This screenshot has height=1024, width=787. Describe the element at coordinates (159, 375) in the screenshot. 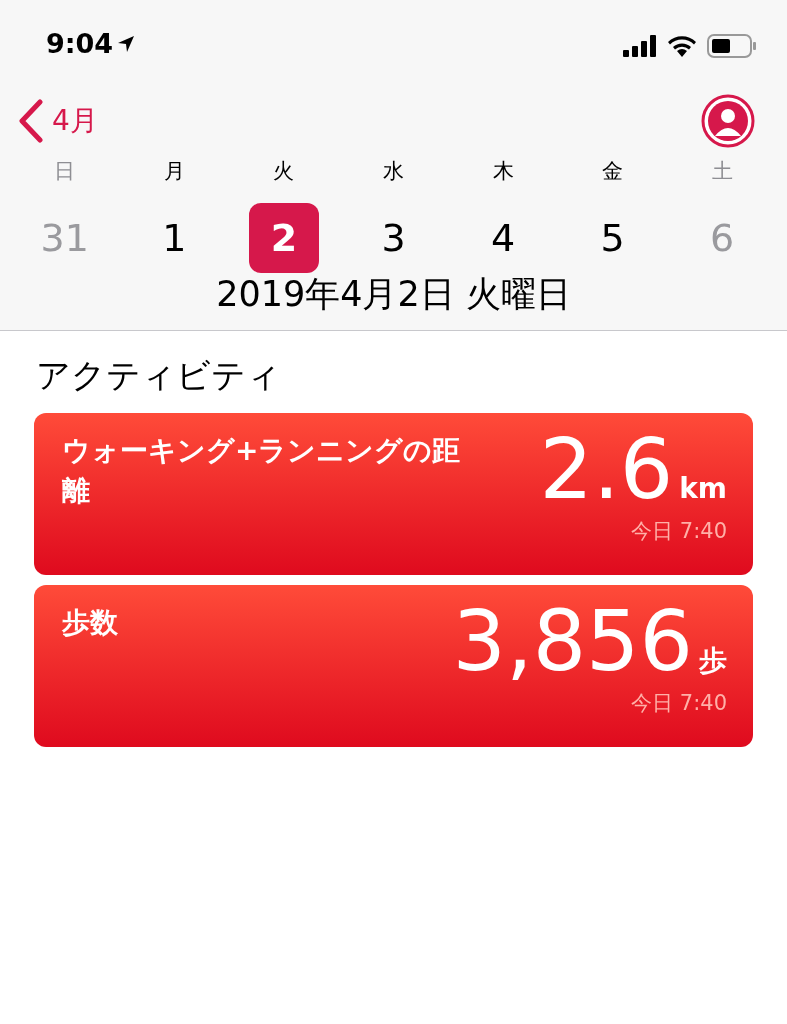

I see `section-title: アクティビティ` at that location.